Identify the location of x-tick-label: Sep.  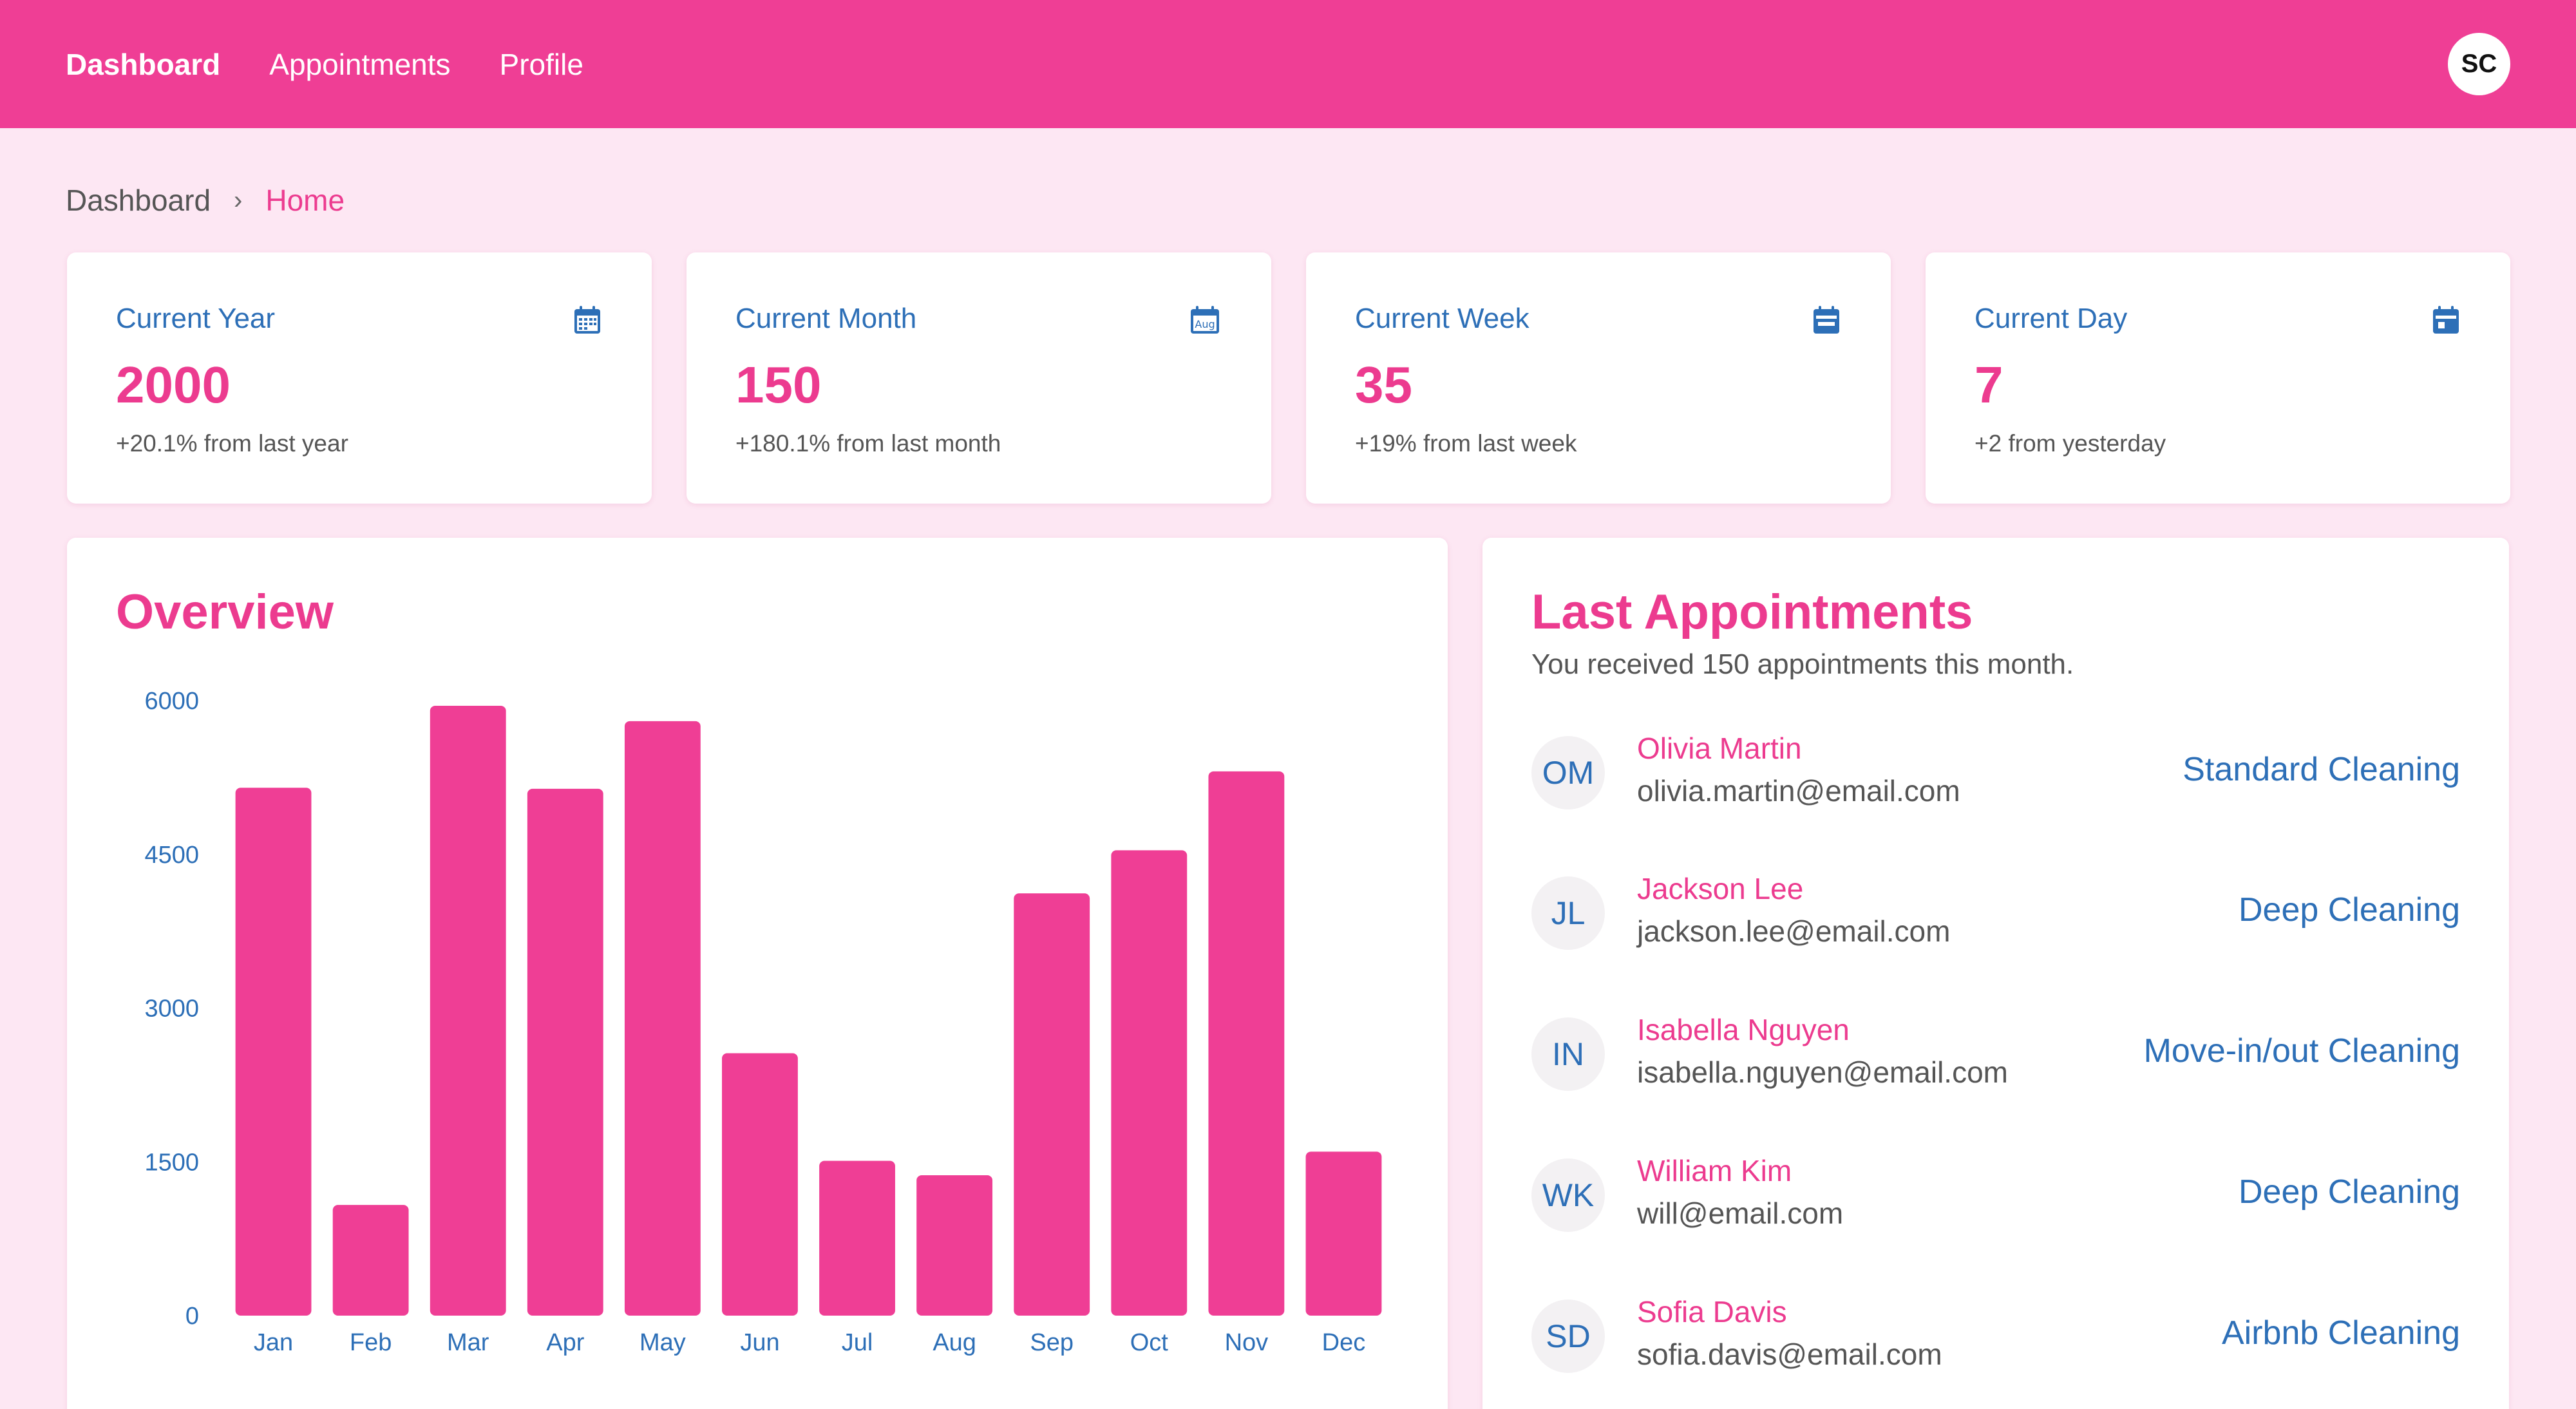
(1052, 1342).